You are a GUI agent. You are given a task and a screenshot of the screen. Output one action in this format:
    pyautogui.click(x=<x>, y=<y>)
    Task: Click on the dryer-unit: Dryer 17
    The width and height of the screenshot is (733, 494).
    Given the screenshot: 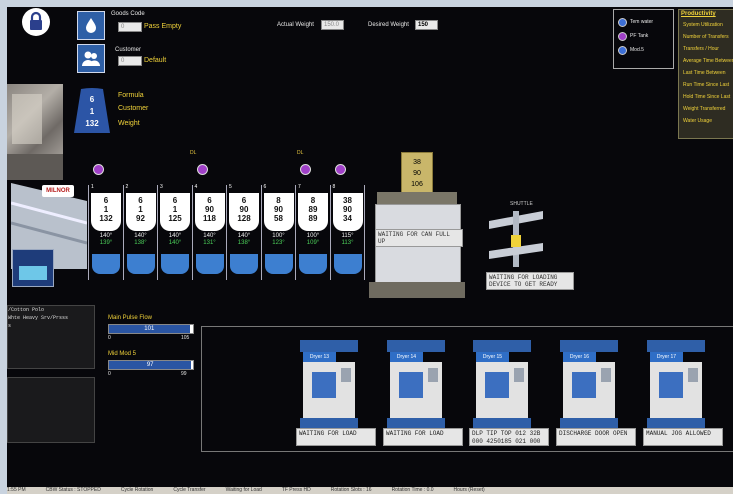 What is the action you would take?
    pyautogui.click(x=676, y=384)
    